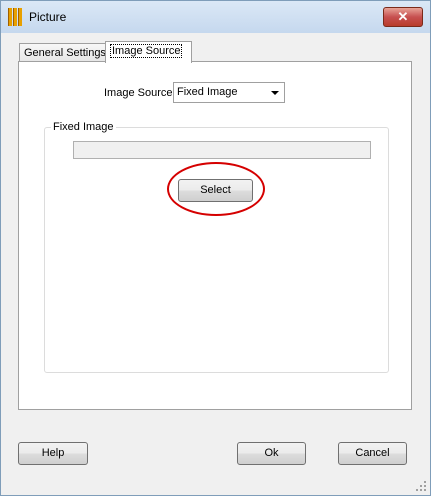 This screenshot has height=496, width=431. I want to click on title-bar: Picture ✕, so click(215, 17).